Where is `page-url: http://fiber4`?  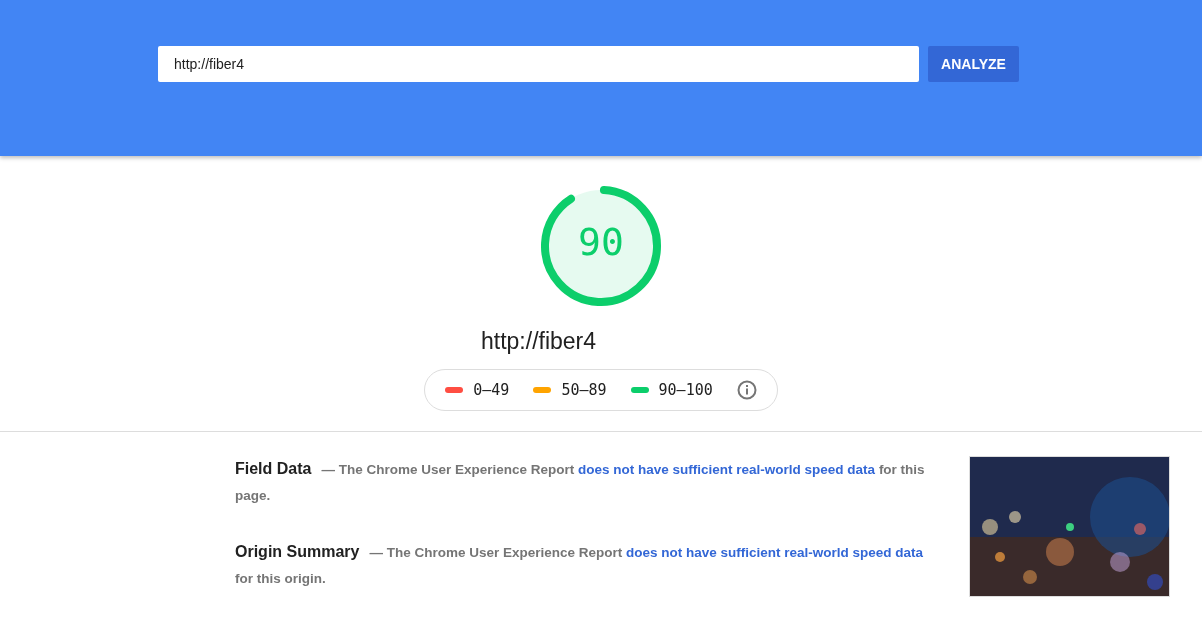
page-url: http://fiber4 is located at coordinates (539, 341).